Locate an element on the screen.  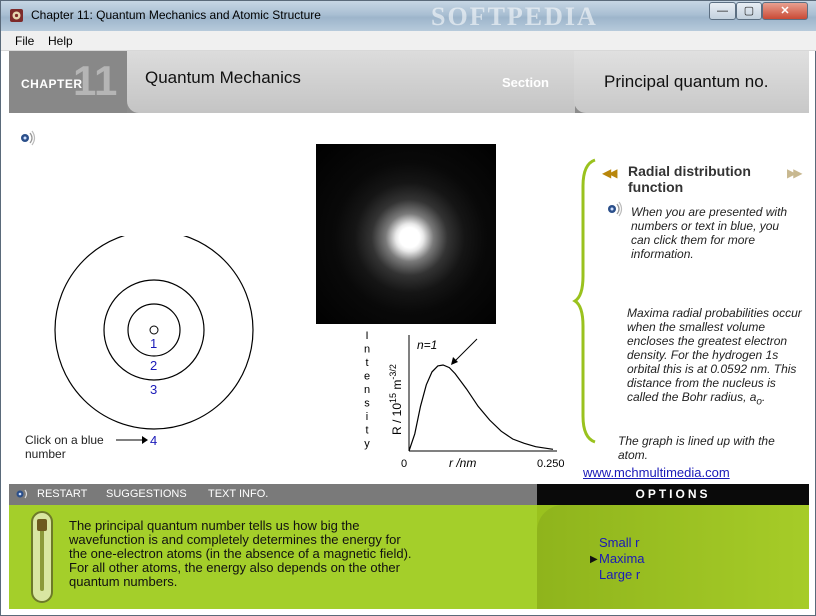
bottom-toolbar: RESTART SUGGESTIONS TEXT INFO. is located at coordinates (273, 494).